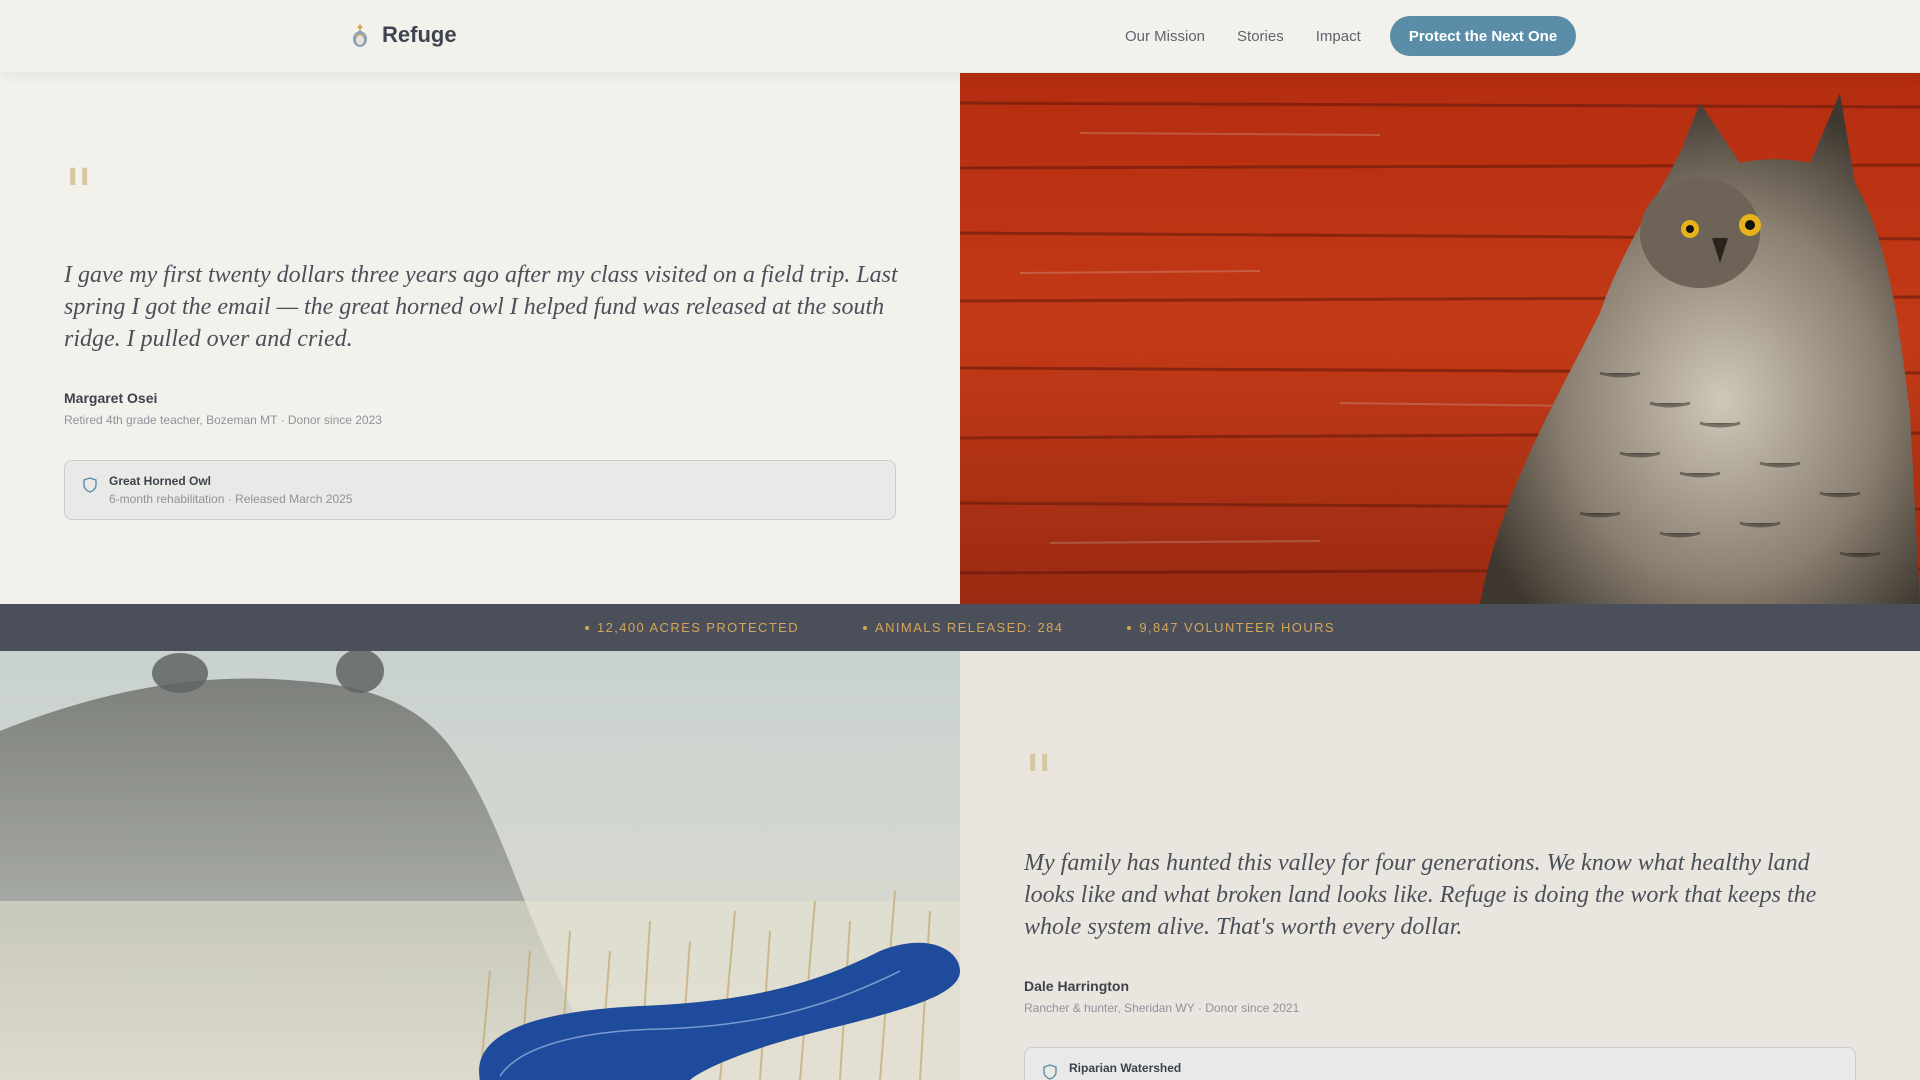  I want to click on brand-link: Refuge, so click(403, 35).